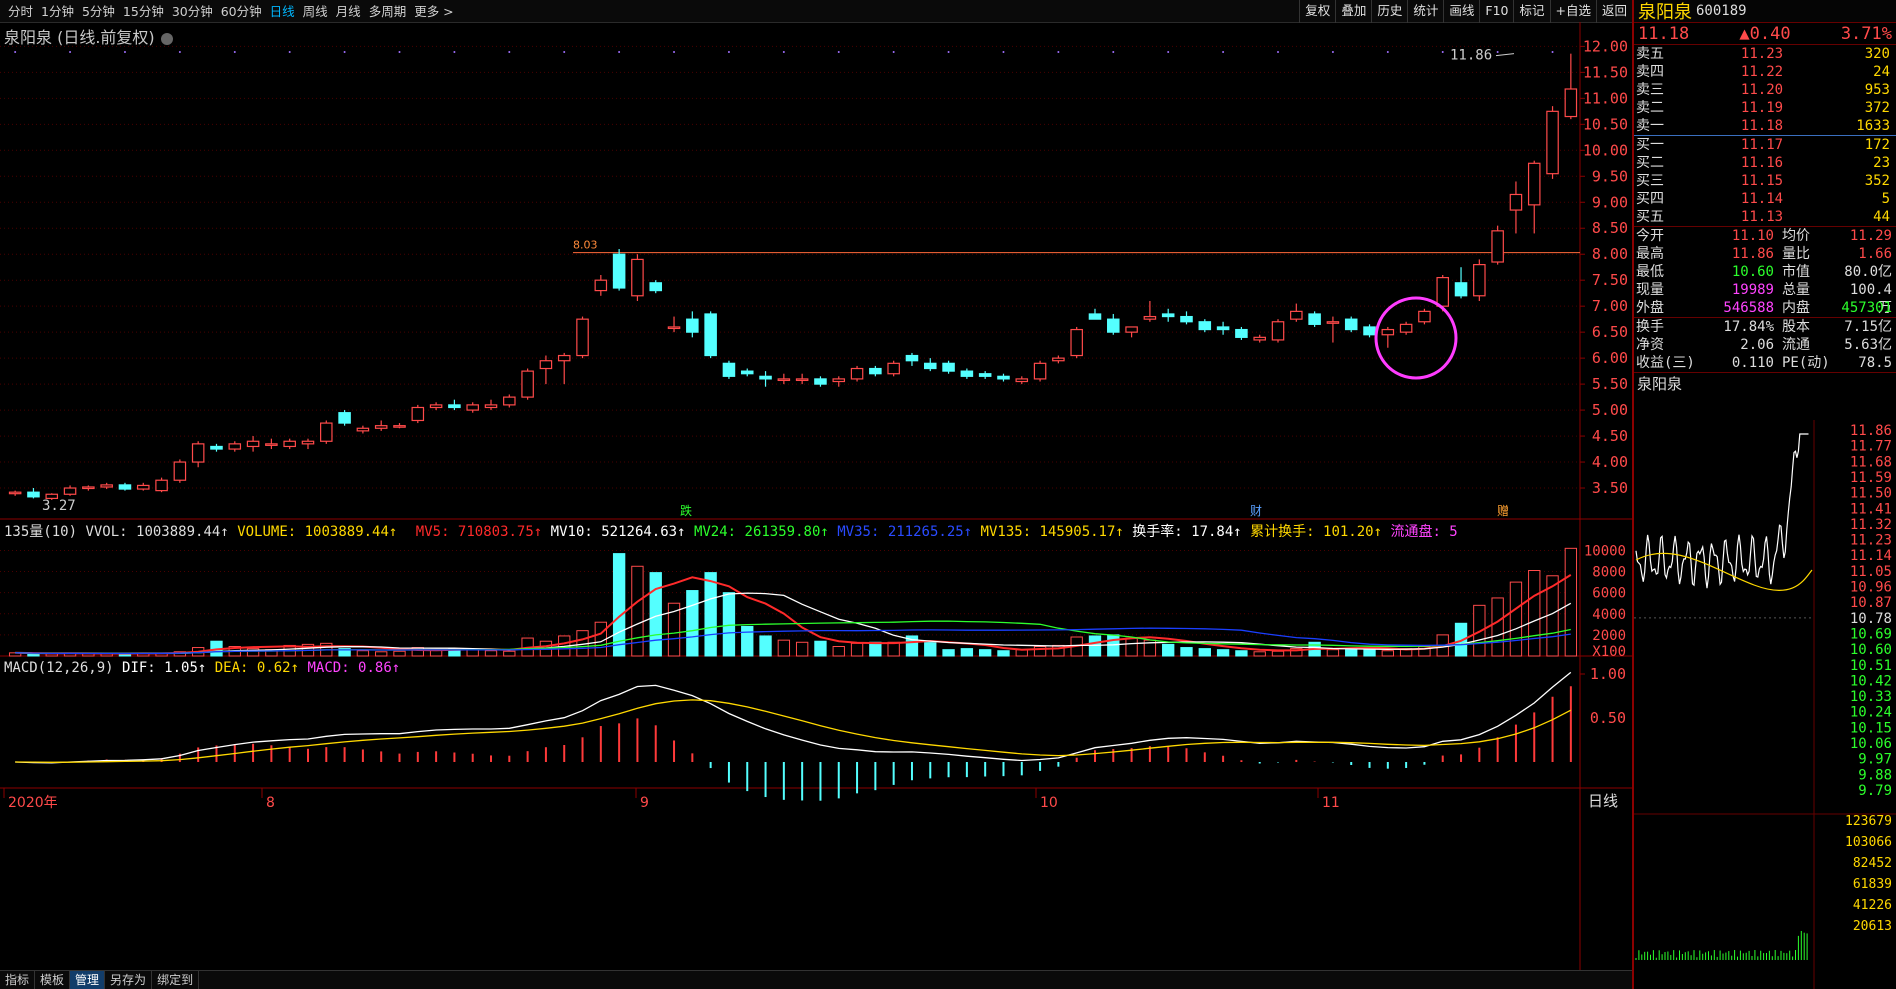  Describe the element at coordinates (433, 11) in the screenshot. I see `period-tab: 更多 >` at that location.